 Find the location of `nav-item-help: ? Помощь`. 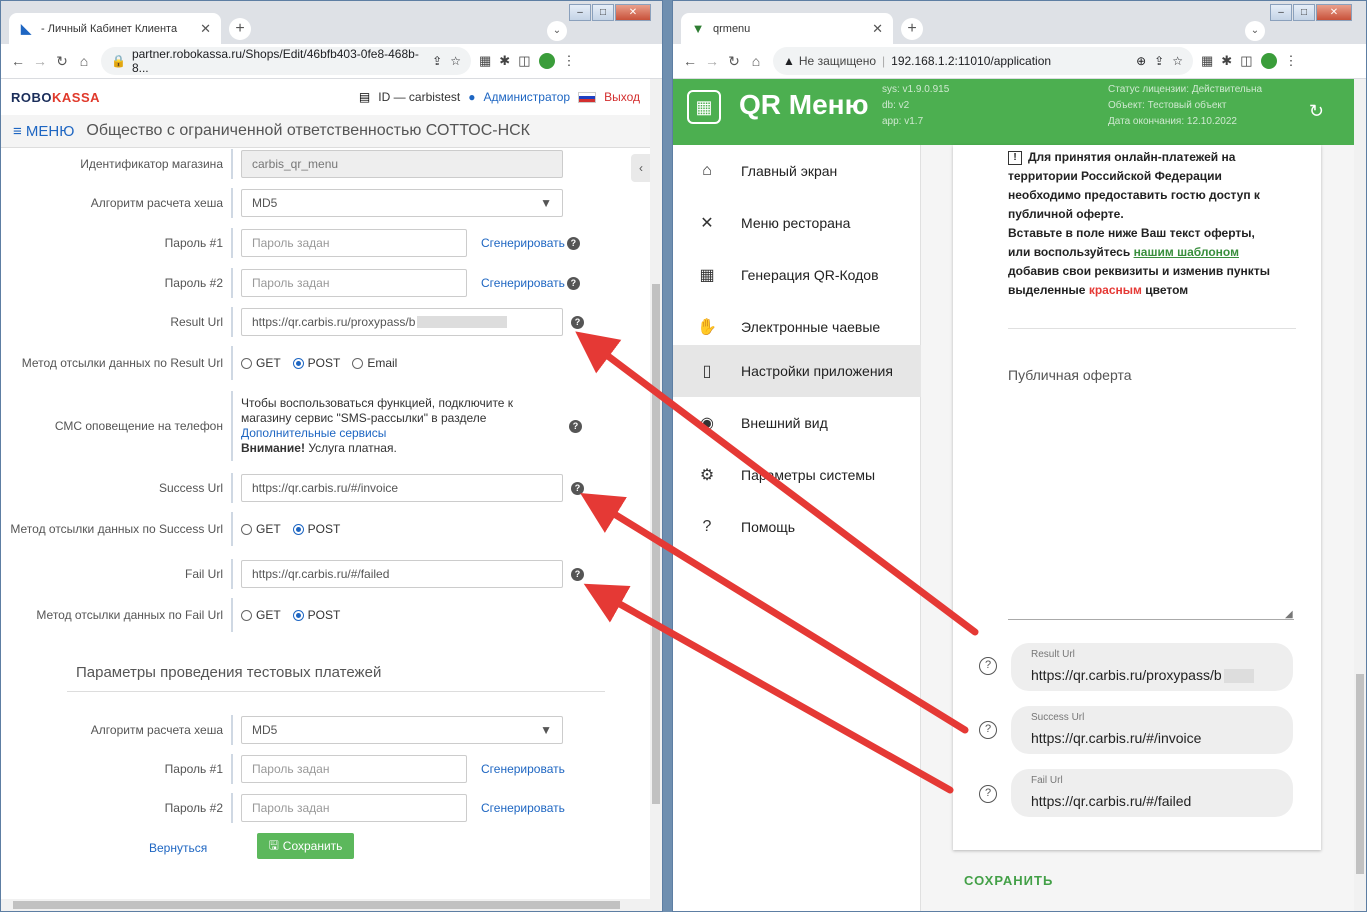

nav-item-help: ? Помощь is located at coordinates (797, 527).